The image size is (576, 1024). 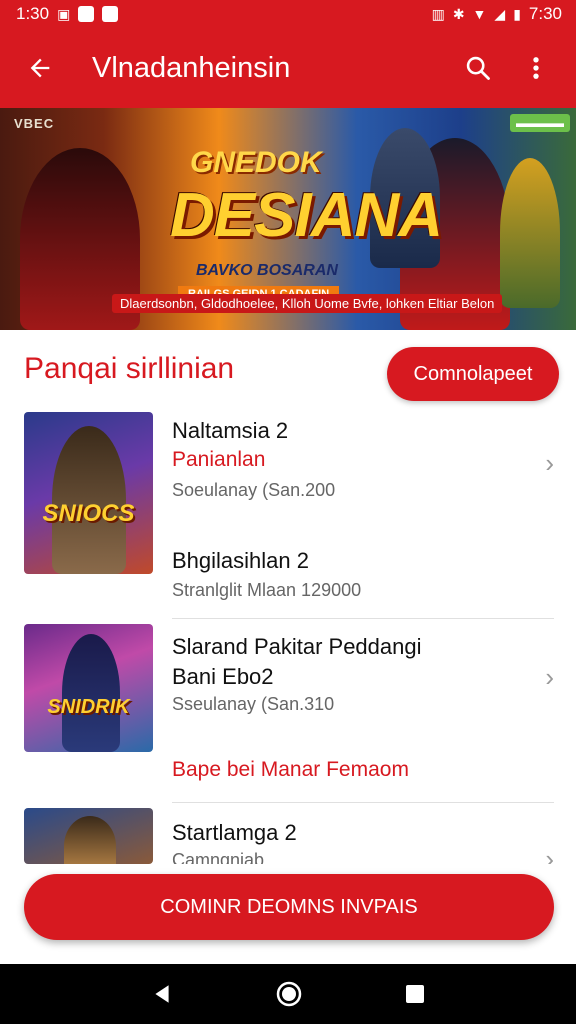 What do you see at coordinates (234, 833) in the screenshot?
I see `game-title: Startlamga 2` at bounding box center [234, 833].